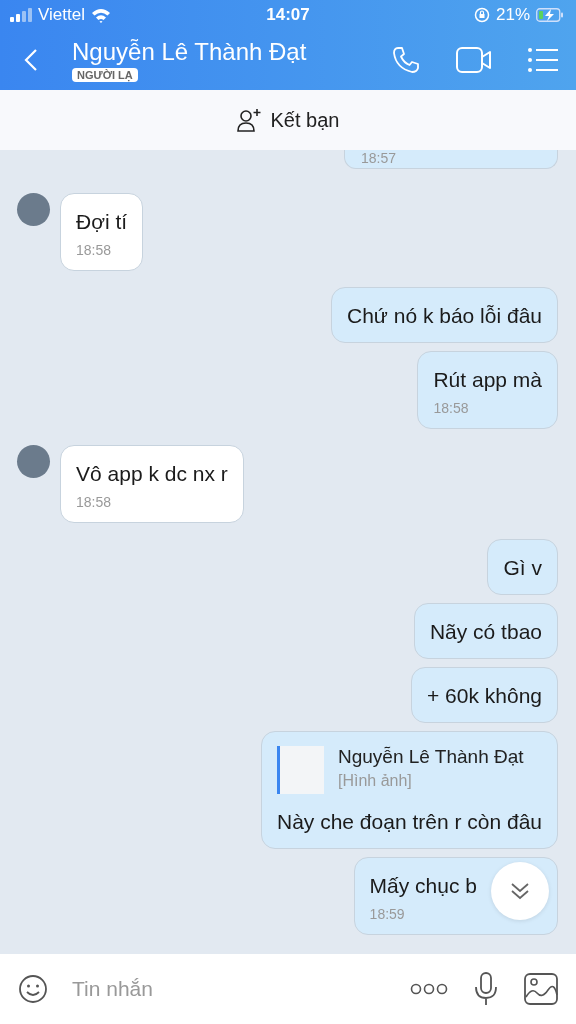 Image resolution: width=576 pixels, height=1024 pixels. What do you see at coordinates (486, 989) in the screenshot?
I see `microphone-icon` at bounding box center [486, 989].